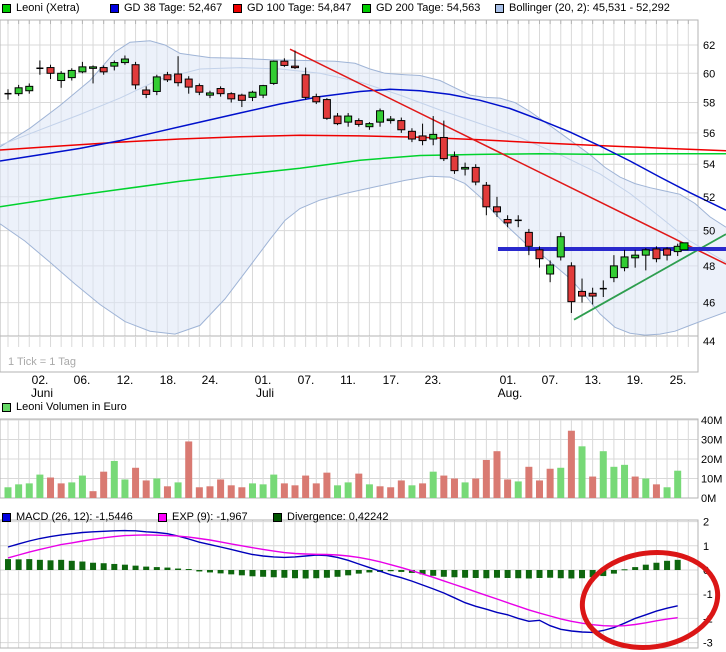  I want to click on annotation-ellipse, so click(650, 600).